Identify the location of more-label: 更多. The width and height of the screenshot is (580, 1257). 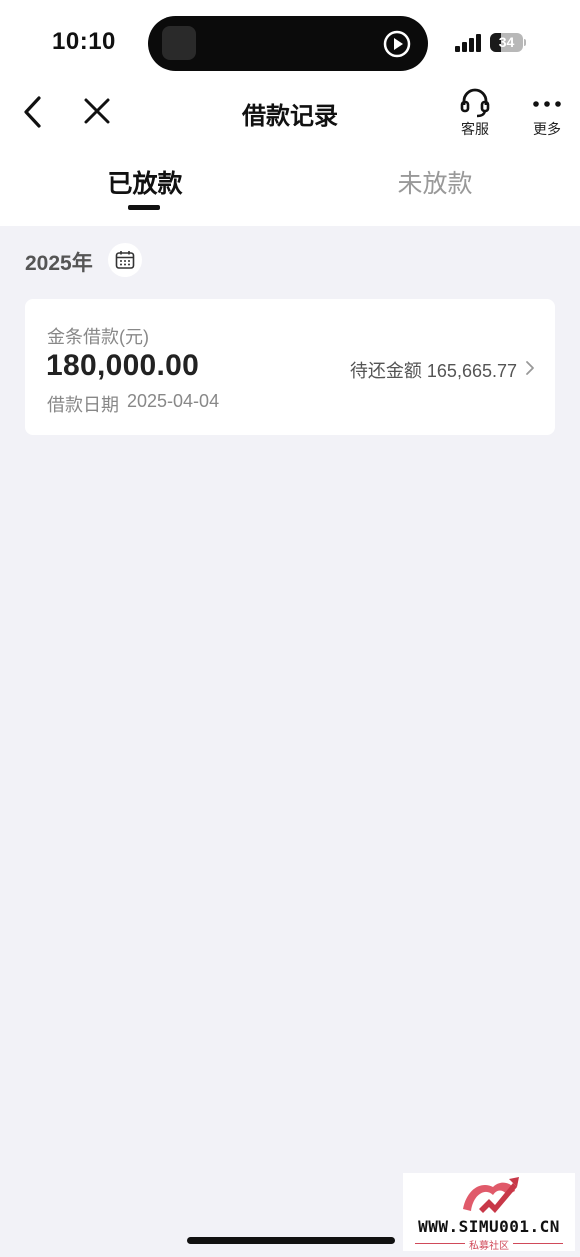
(547, 129).